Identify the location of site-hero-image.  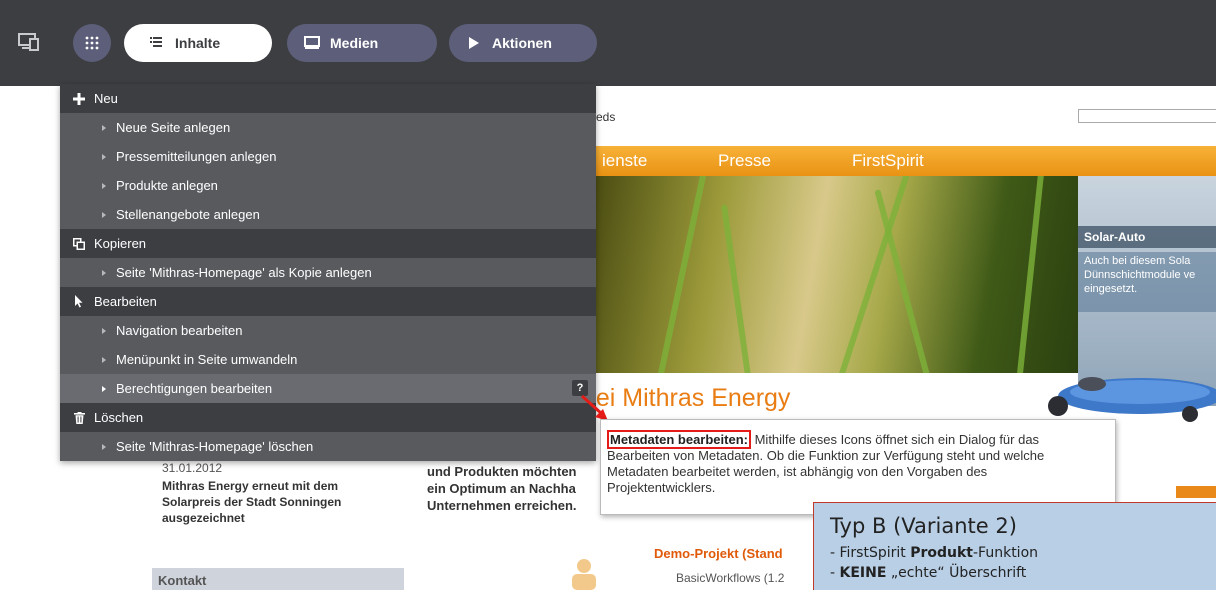
(837, 274).